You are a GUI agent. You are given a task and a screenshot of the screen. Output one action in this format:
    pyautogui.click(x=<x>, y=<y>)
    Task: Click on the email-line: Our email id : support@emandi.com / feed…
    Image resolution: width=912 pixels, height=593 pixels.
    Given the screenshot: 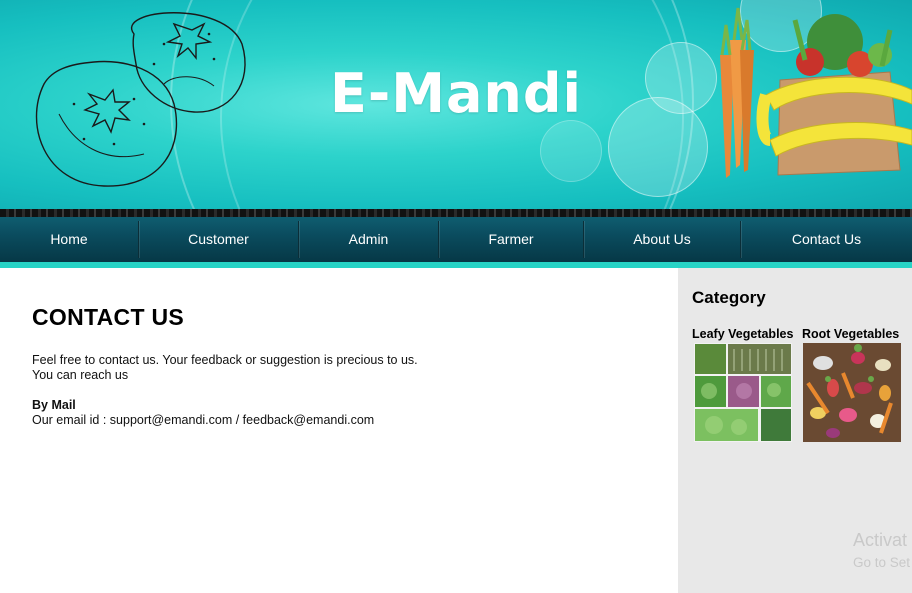 What is the action you would take?
    pyautogui.click(x=203, y=420)
    